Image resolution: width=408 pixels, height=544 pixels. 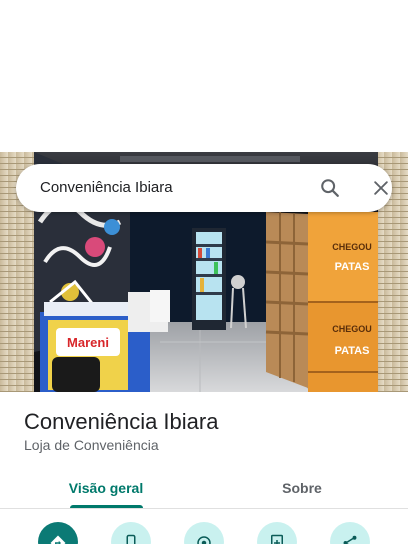 I want to click on search-input: Conveniência Ibiara, so click(x=106, y=188).